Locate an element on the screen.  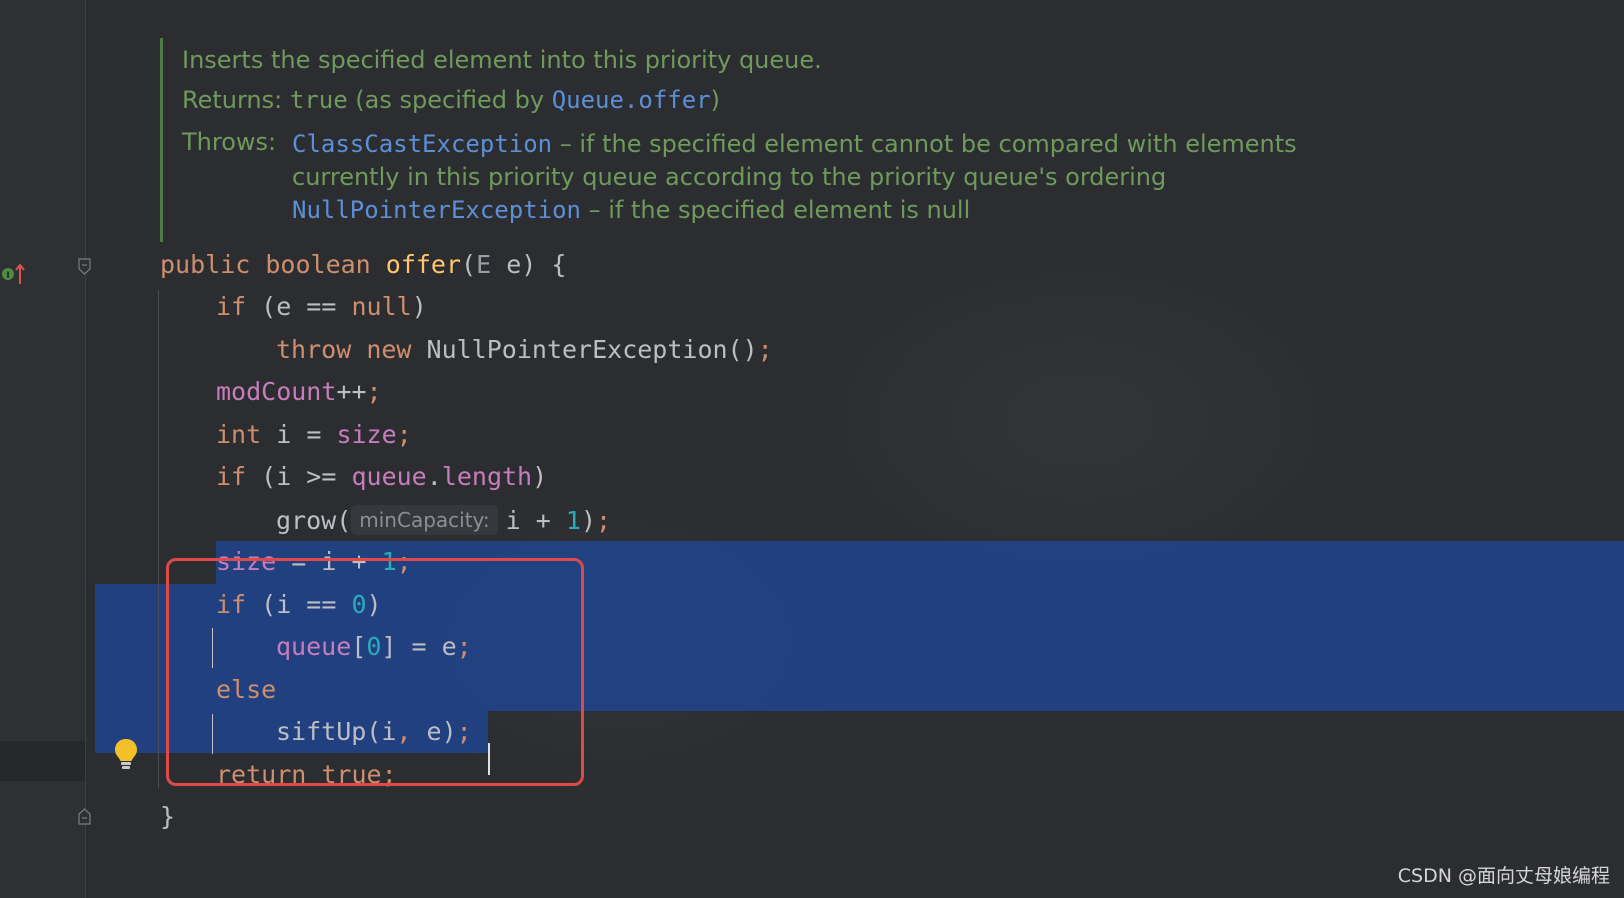
field-modCount: modCount is located at coordinates (276, 391).